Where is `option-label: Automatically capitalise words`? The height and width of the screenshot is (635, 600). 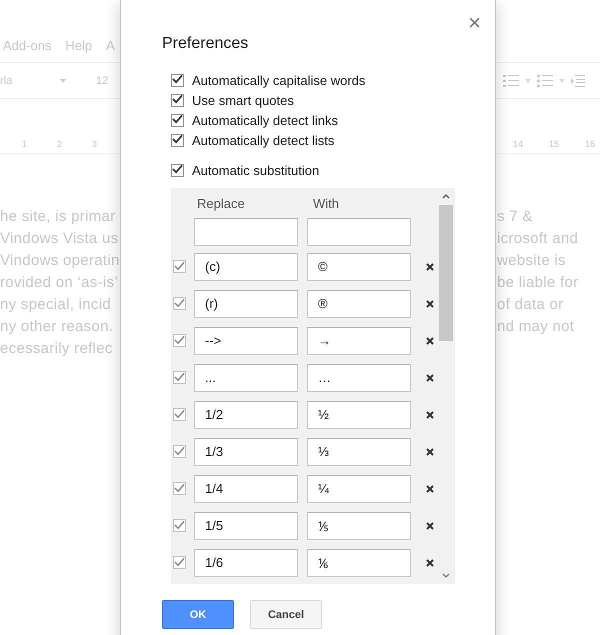
option-label: Automatically capitalise words is located at coordinates (279, 80).